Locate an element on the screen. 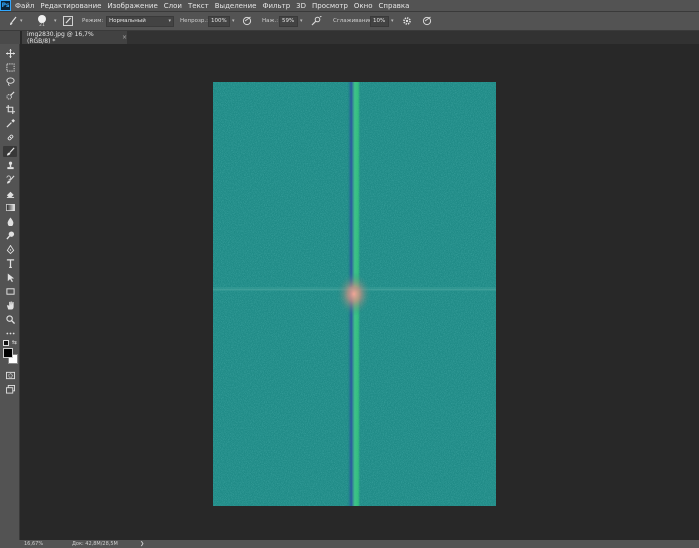 This screenshot has width=699, height=548. document-tab-title: img2830.jpg @ 16,7% (RGB/8) * is located at coordinates (60, 37).